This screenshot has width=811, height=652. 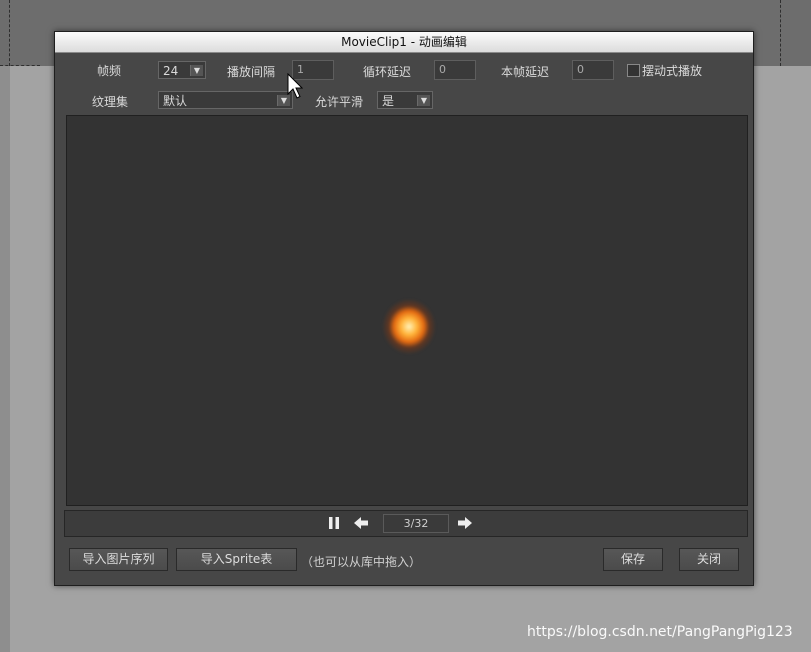 I want to click on texture-value: 默认, so click(x=175, y=101).